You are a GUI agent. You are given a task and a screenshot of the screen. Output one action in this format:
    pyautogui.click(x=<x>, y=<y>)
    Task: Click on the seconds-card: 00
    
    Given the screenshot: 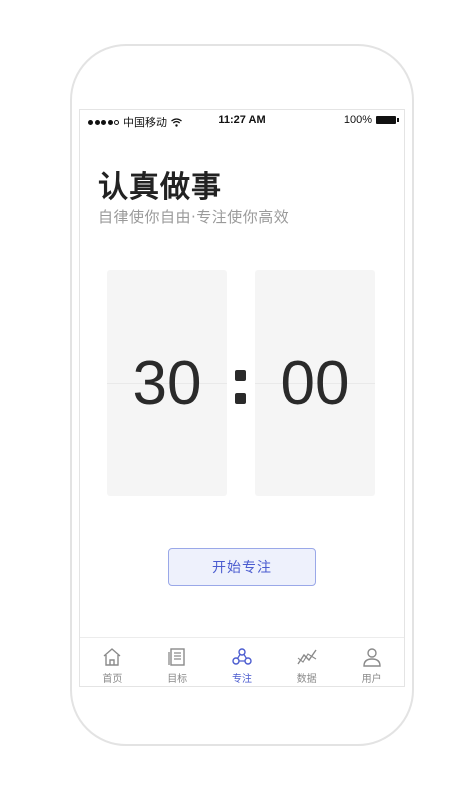 What is the action you would take?
    pyautogui.click(x=315, y=383)
    